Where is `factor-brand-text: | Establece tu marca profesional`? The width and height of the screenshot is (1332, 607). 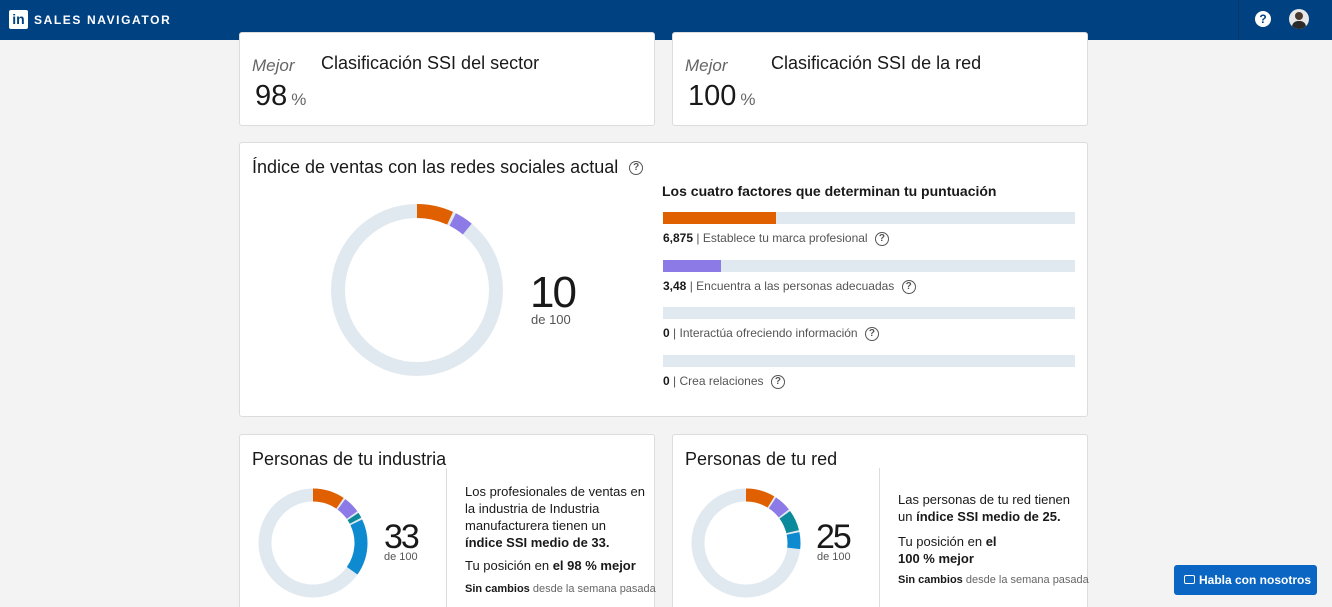 factor-brand-text: | Establece tu marca profesional is located at coordinates (782, 238).